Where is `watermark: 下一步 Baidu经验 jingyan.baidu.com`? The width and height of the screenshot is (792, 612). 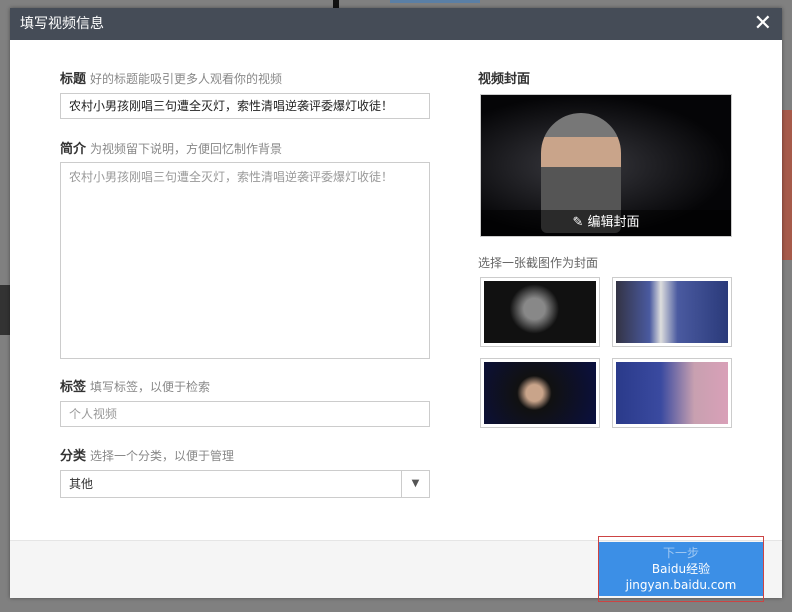
watermark: 下一步 Baidu经验 jingyan.baidu.com is located at coordinates (681, 569).